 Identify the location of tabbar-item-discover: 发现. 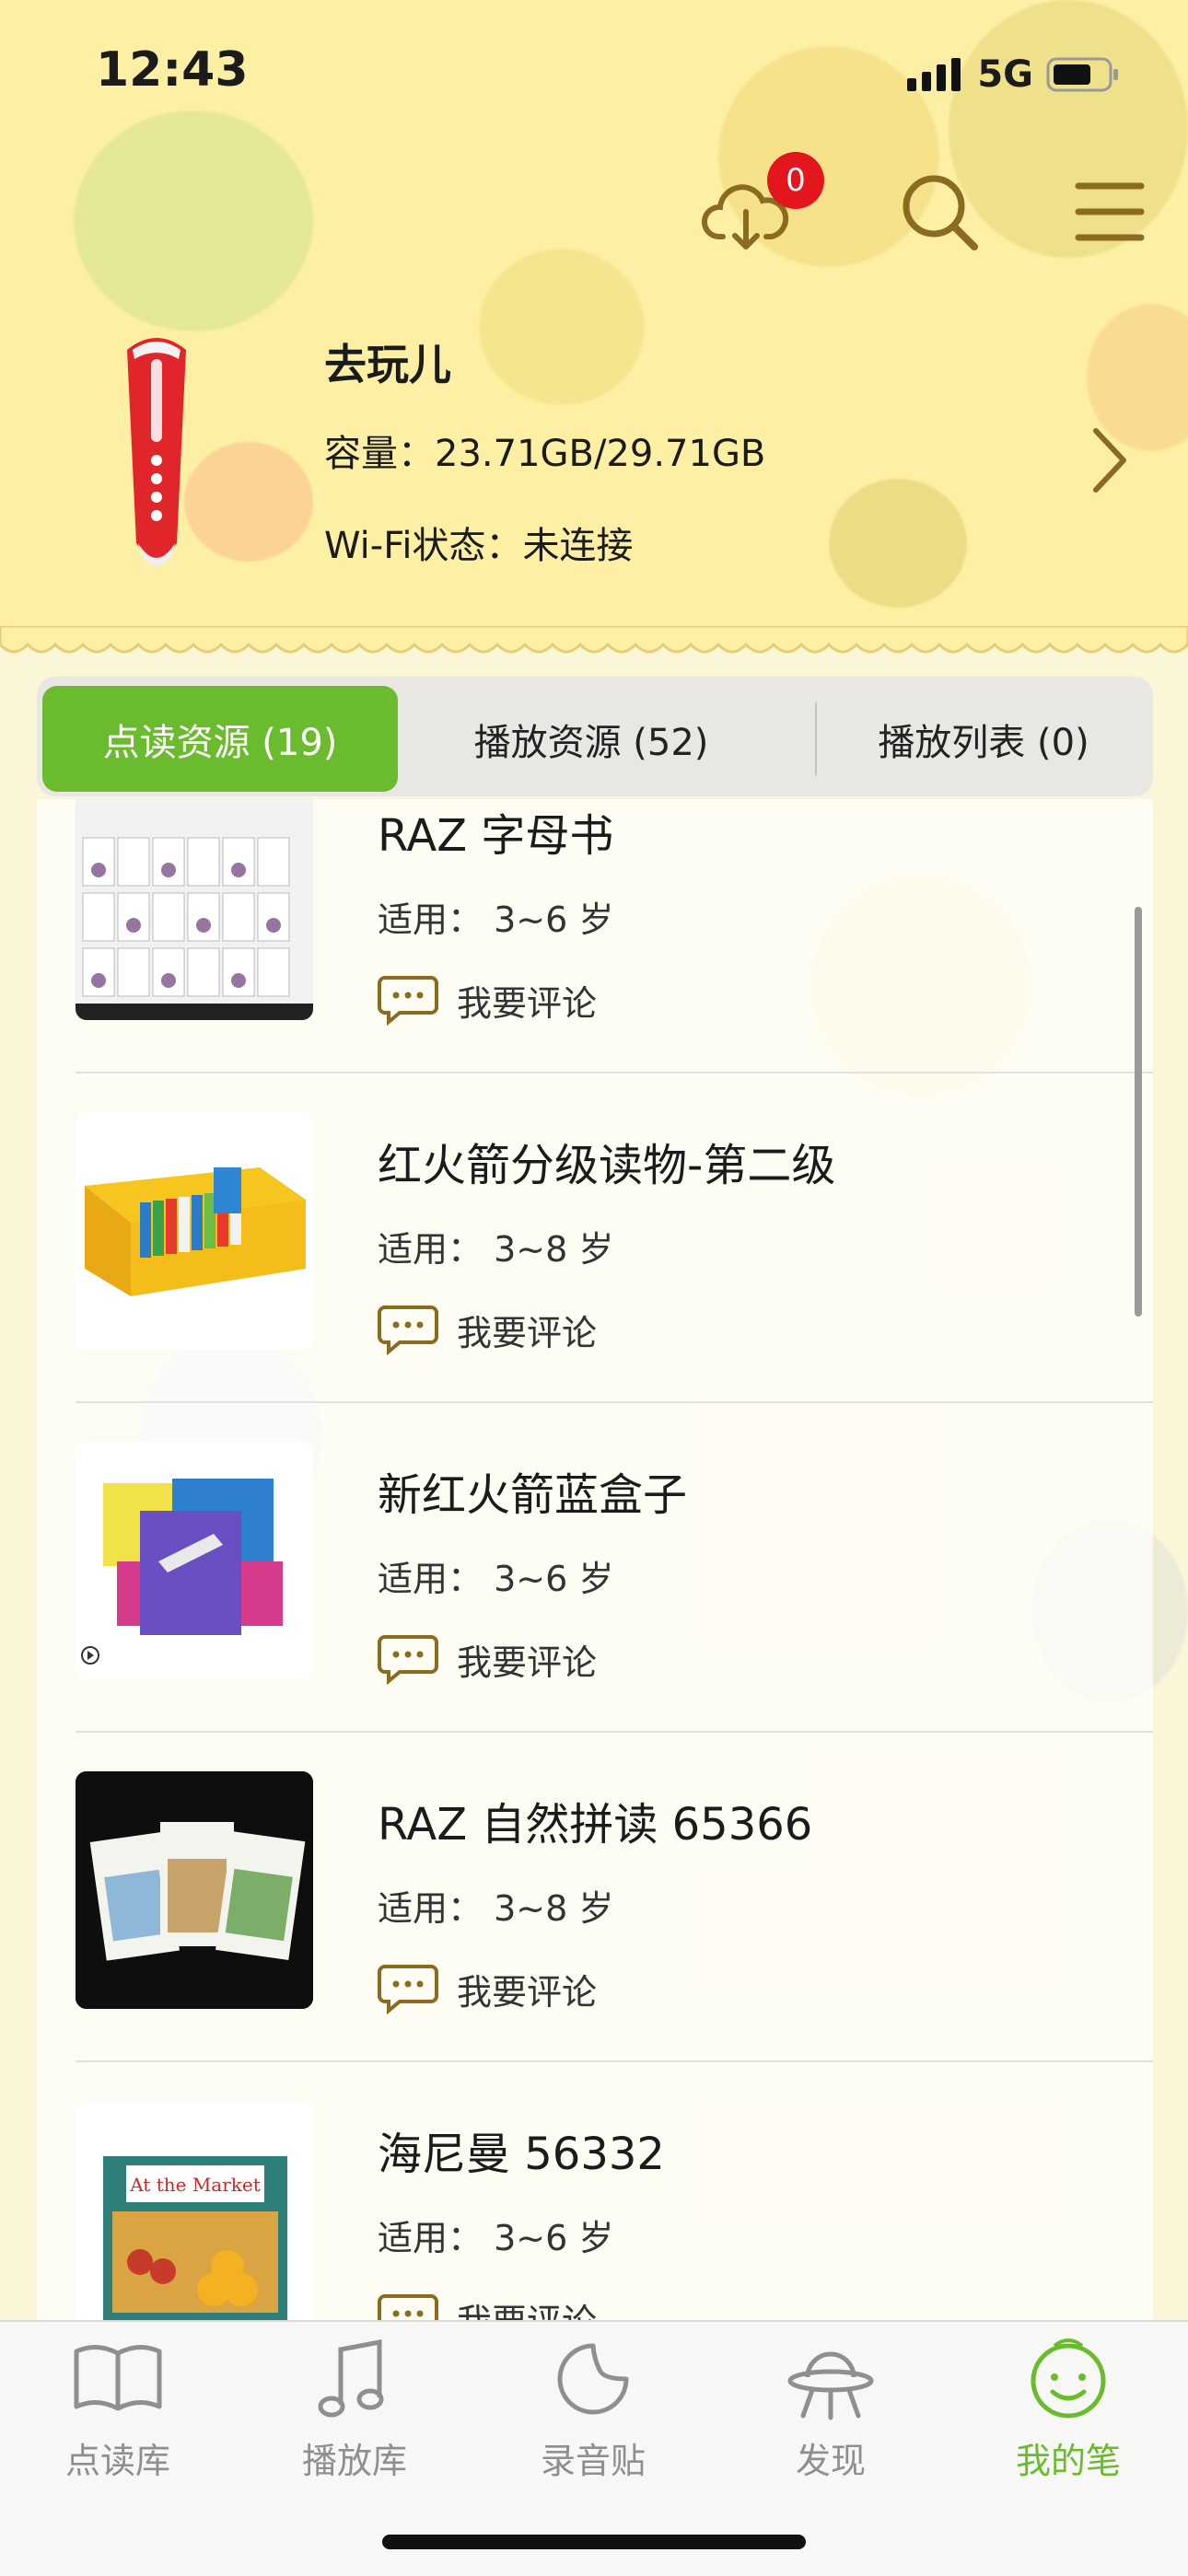
(831, 2416).